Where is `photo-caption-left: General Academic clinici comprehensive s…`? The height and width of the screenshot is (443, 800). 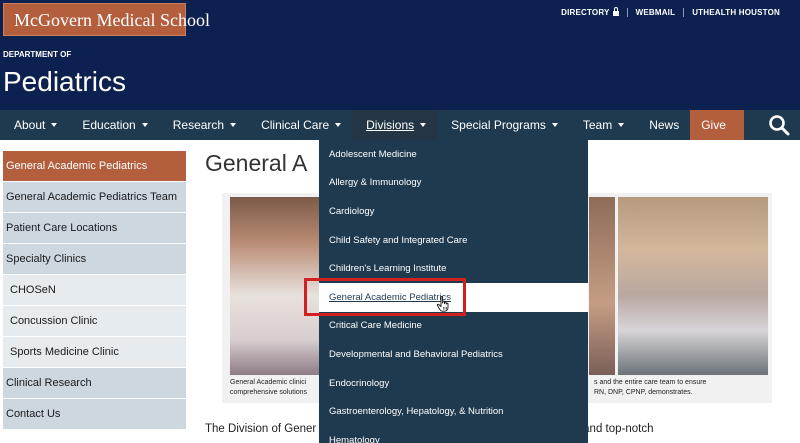
photo-caption-left: General Academic clinici comprehensive s… is located at coordinates (268, 388).